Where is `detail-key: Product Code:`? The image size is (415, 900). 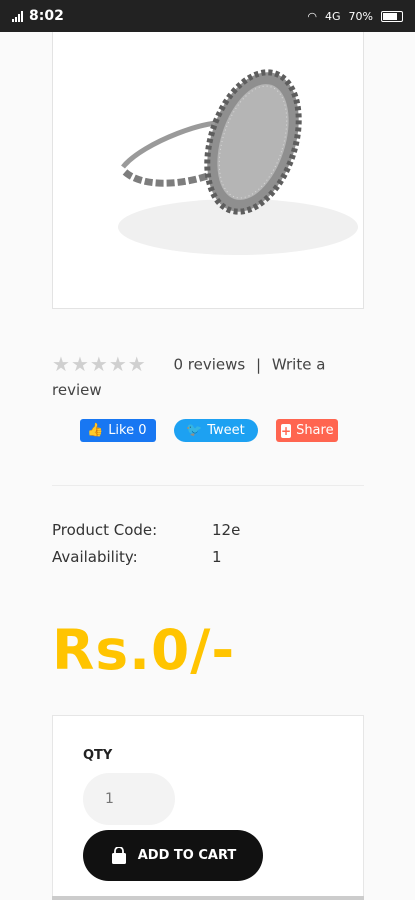 detail-key: Product Code: is located at coordinates (105, 529).